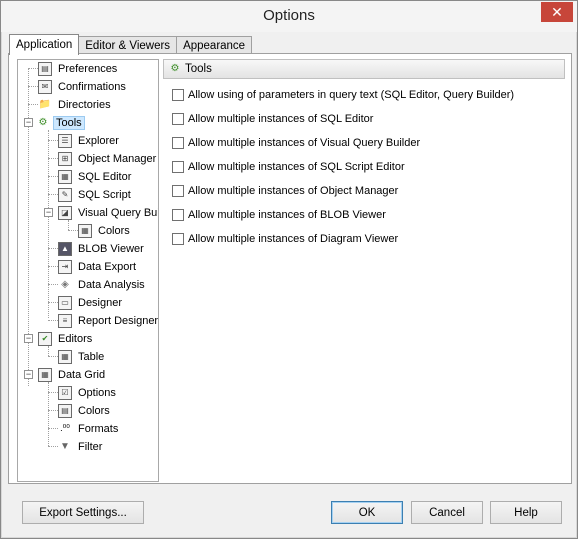  Describe the element at coordinates (128, 46) in the screenshot. I see `tab-editor-viewers-label: Editor & Viewers` at that location.